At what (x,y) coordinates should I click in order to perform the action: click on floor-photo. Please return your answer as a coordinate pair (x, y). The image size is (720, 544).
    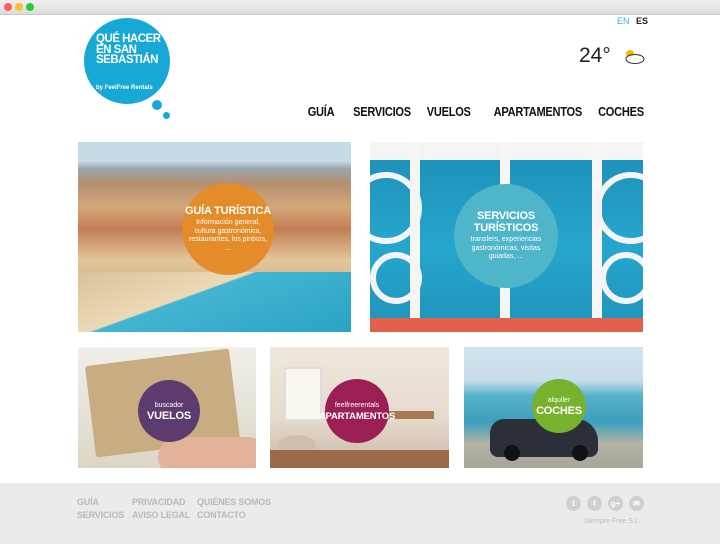
    Looking at the image, I should click on (359, 459).